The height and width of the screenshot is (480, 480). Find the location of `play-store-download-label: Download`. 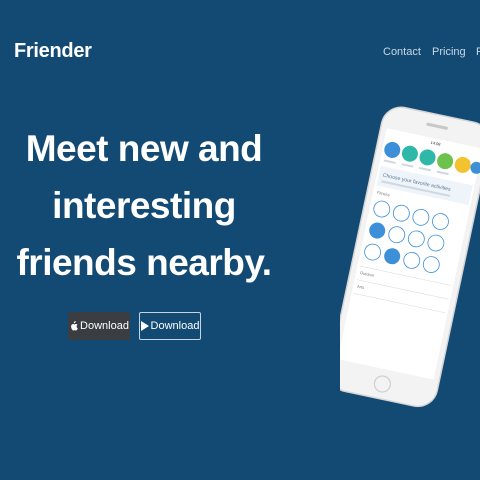

play-store-download-label: Download is located at coordinates (175, 326).